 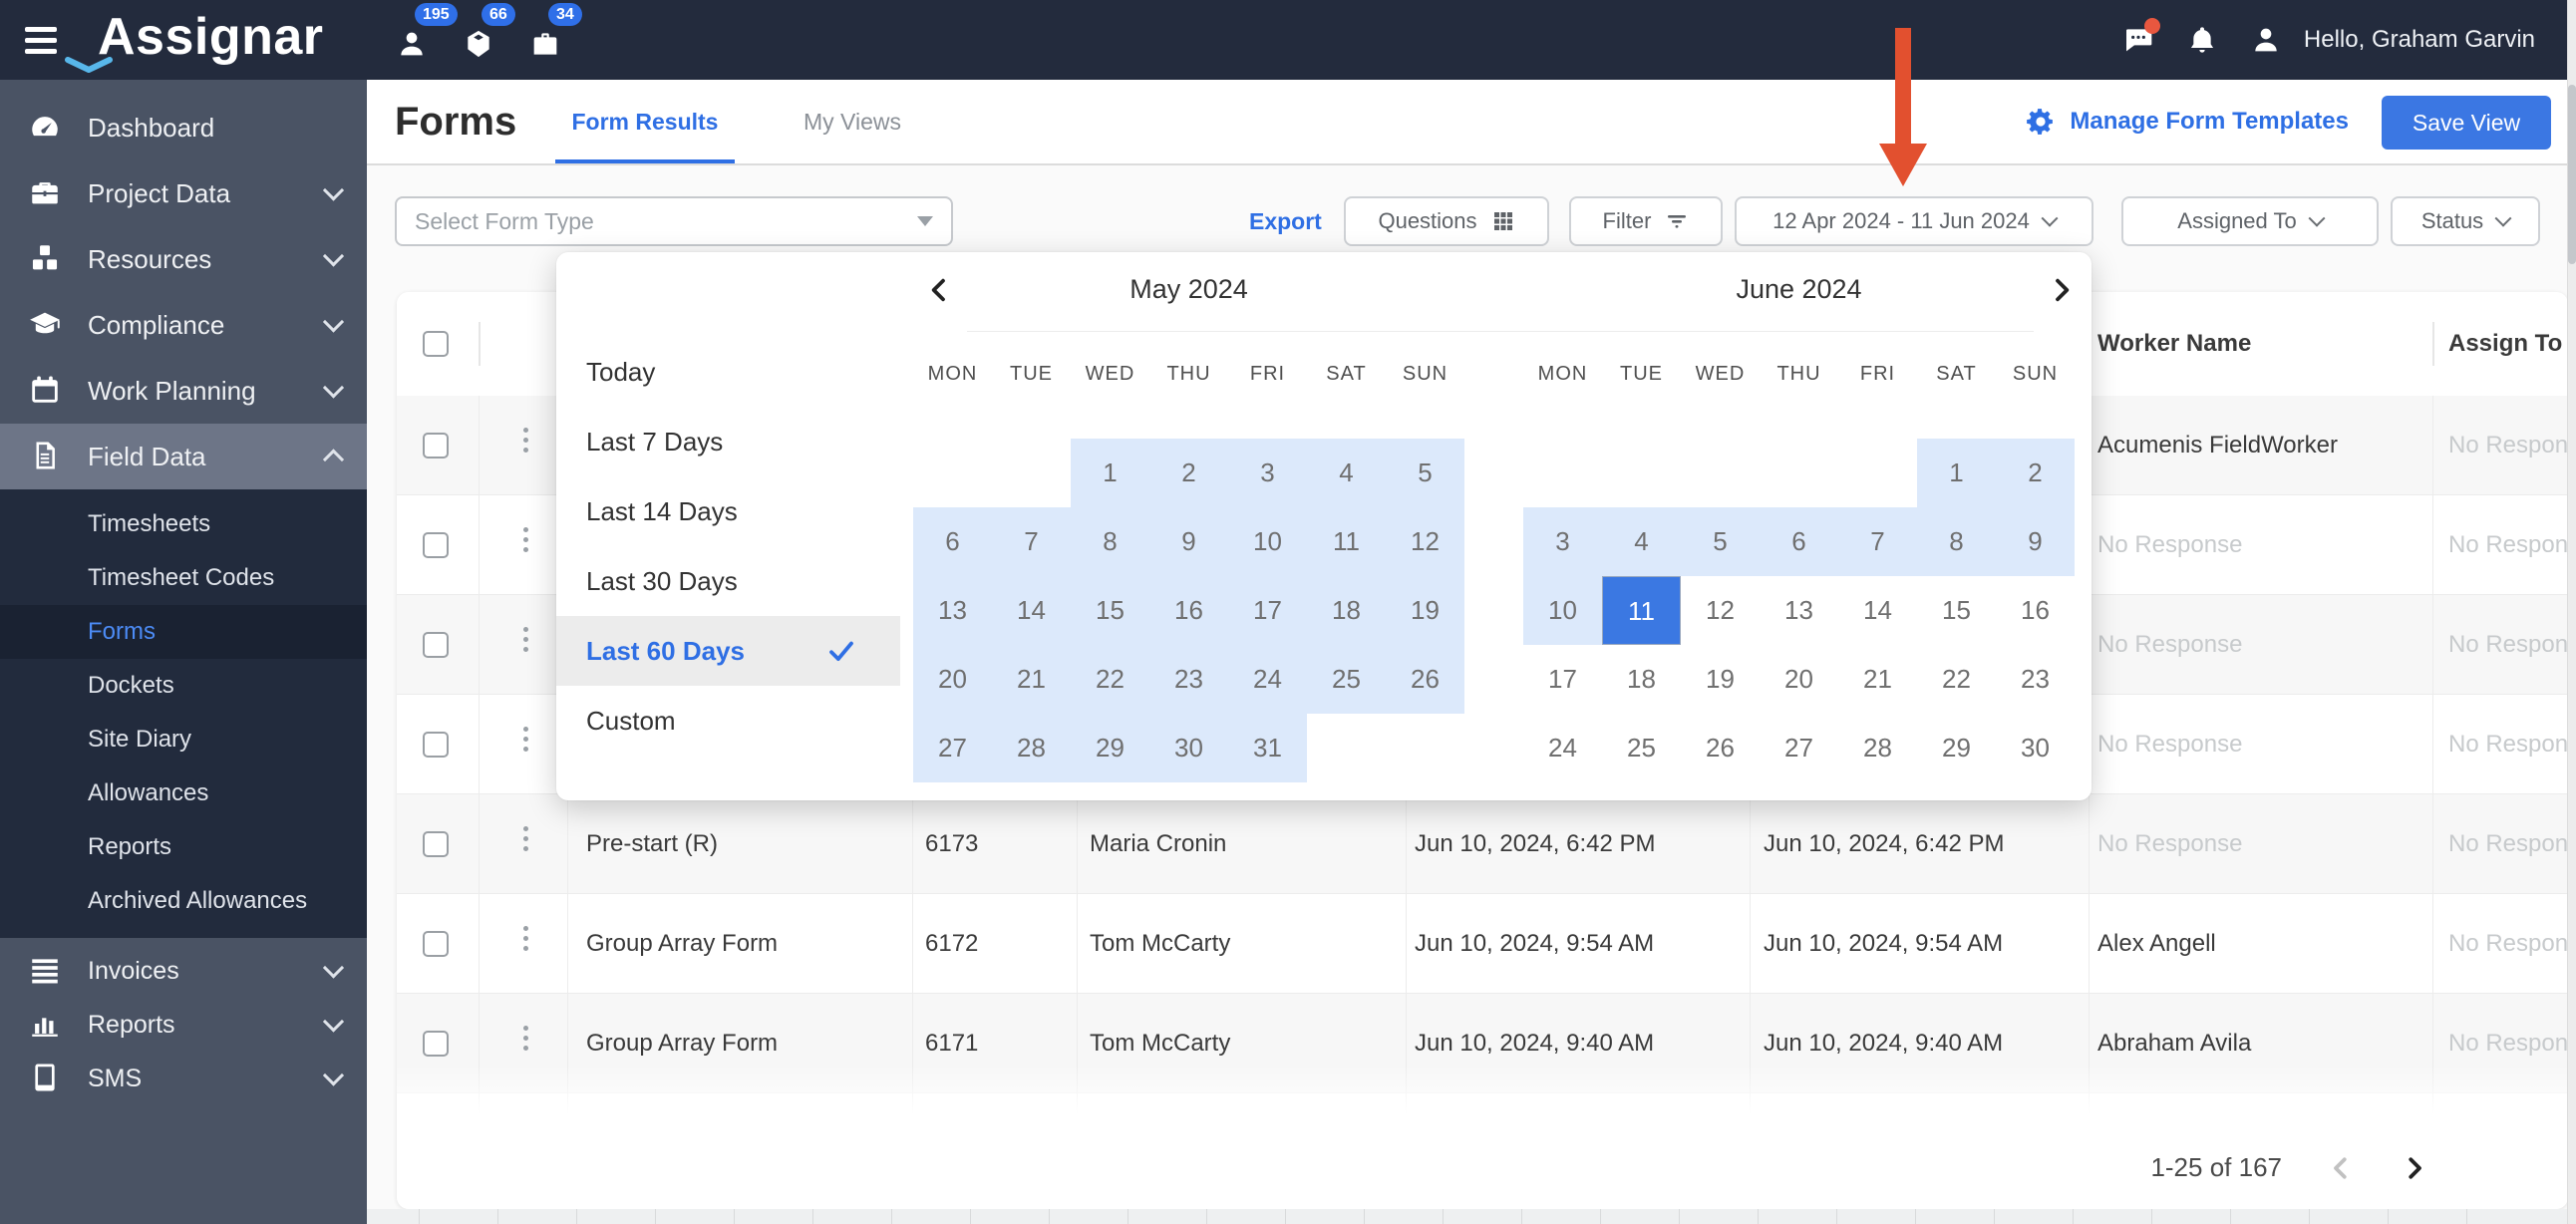 What do you see at coordinates (2250, 221) in the screenshot?
I see `assigned-to-filter: Assigned To` at bounding box center [2250, 221].